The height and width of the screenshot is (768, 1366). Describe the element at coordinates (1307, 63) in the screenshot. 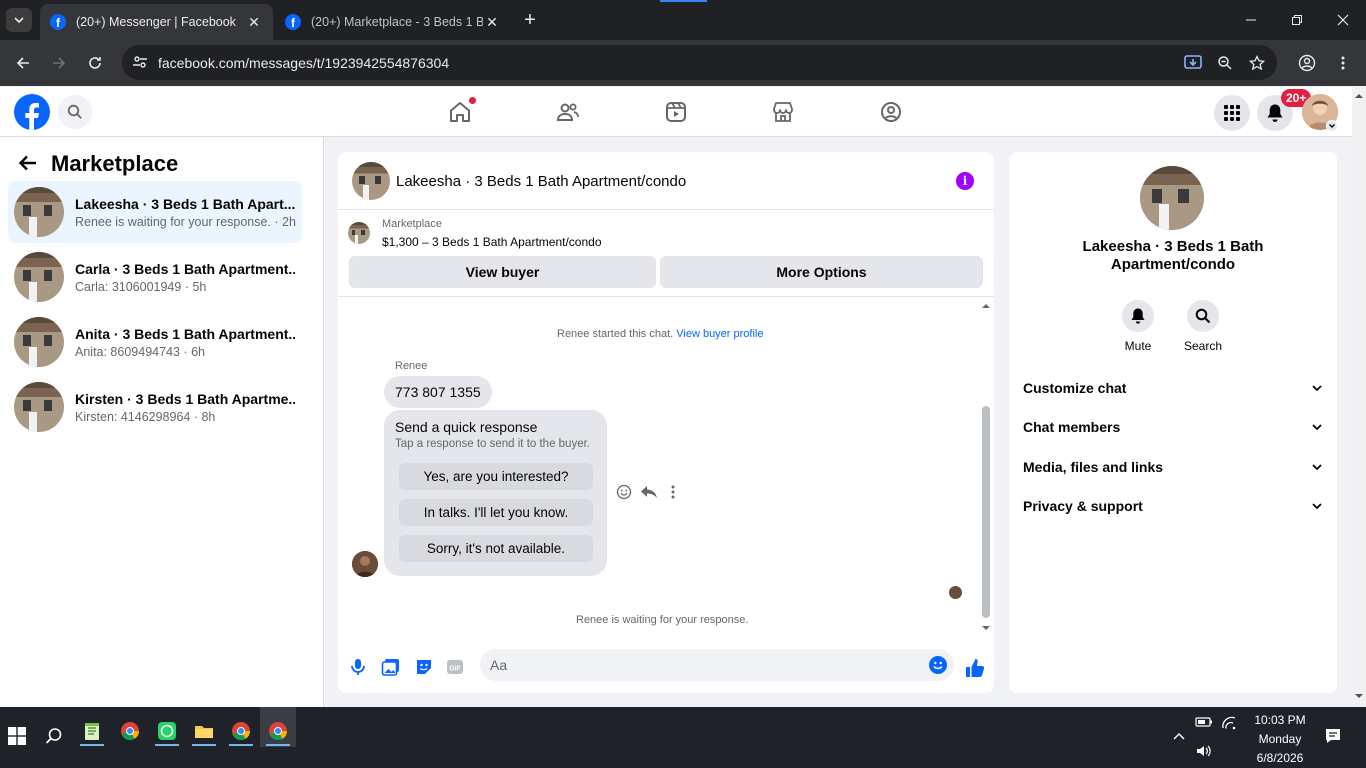

I see `profile-icon` at that location.